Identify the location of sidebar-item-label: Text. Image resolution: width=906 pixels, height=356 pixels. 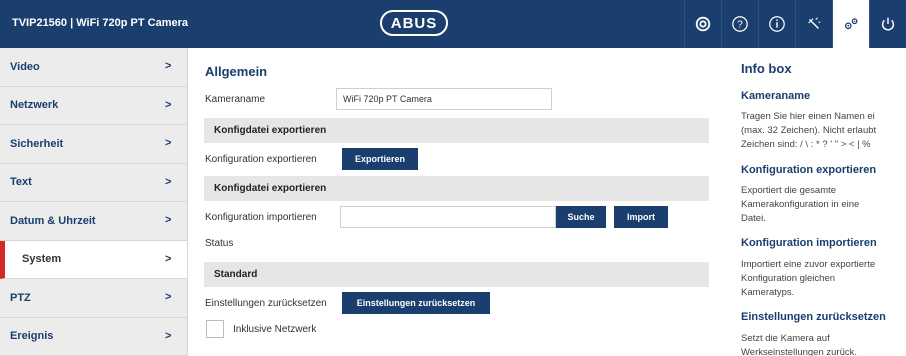
(21, 182).